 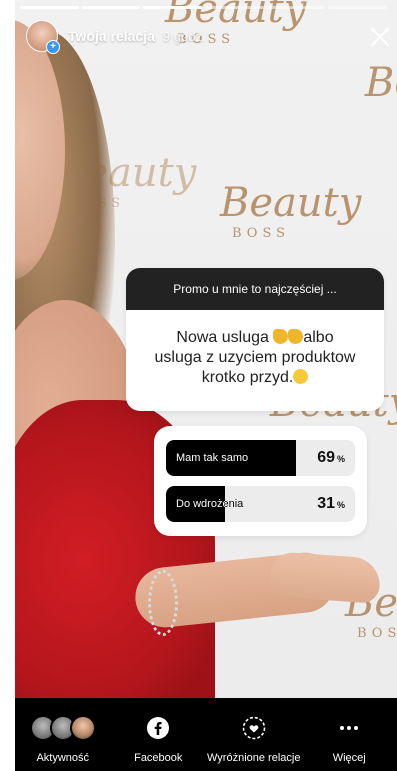 What do you see at coordinates (301, 376) in the screenshot?
I see `grinning-face-emoji-icon` at bounding box center [301, 376].